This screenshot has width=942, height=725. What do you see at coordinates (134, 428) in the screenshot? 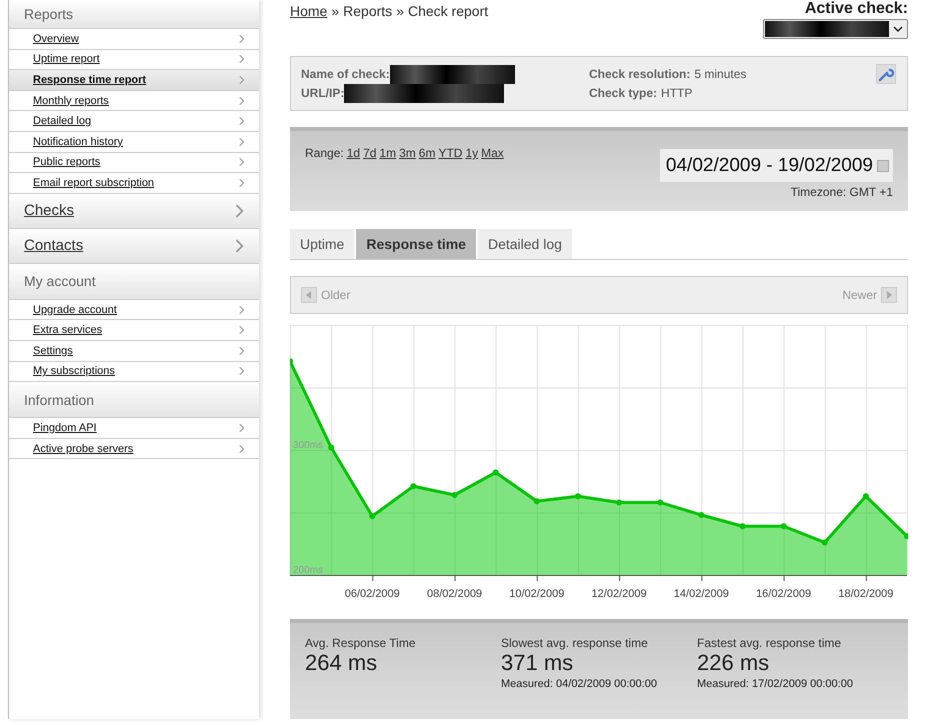
I see `sidebar-item: Pingdom API` at bounding box center [134, 428].